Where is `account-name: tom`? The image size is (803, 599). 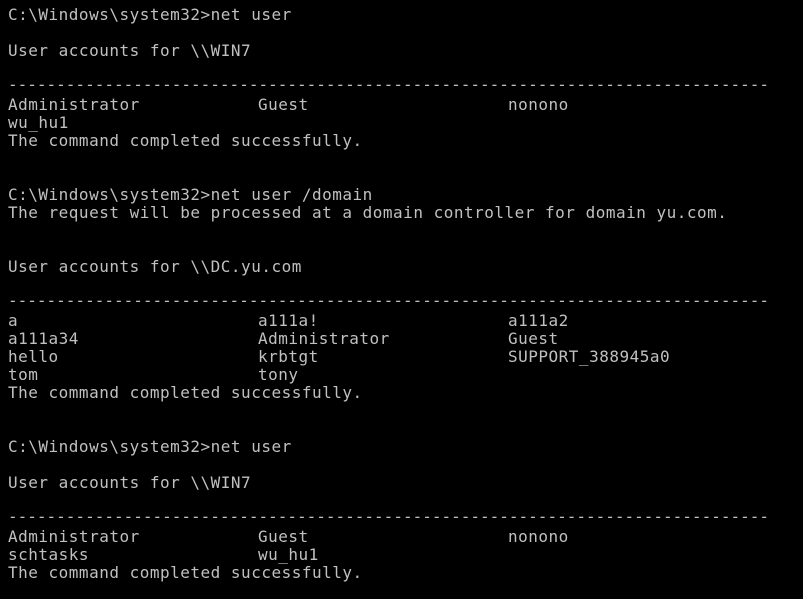
account-name: tom is located at coordinates (23, 374).